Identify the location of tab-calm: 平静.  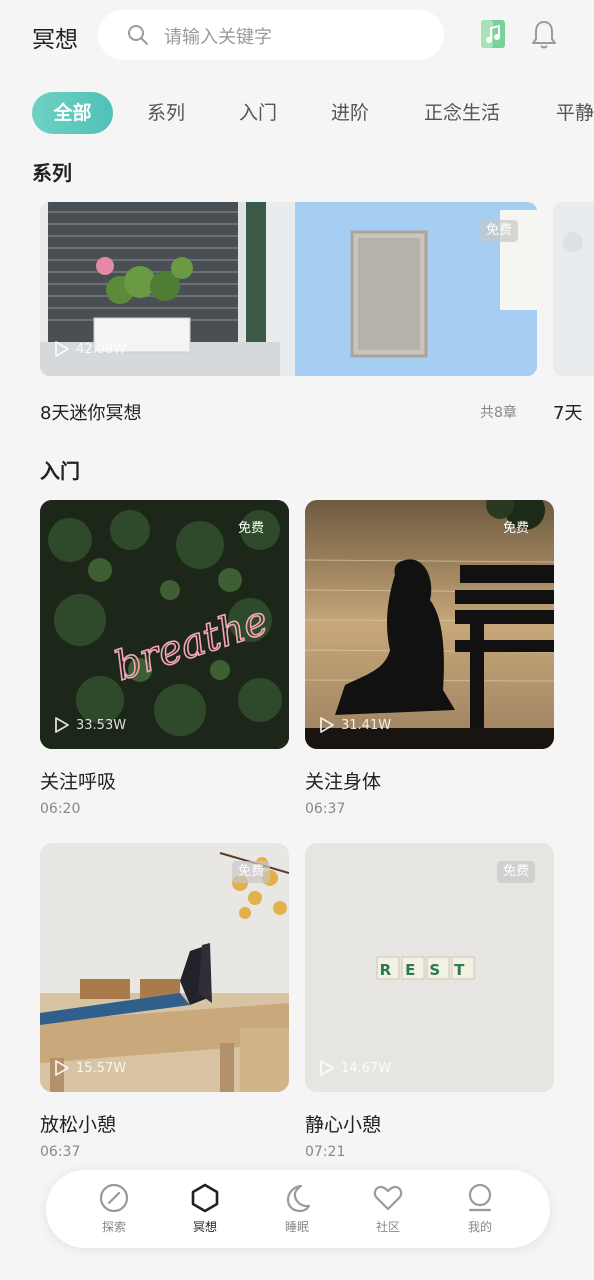
(575, 113).